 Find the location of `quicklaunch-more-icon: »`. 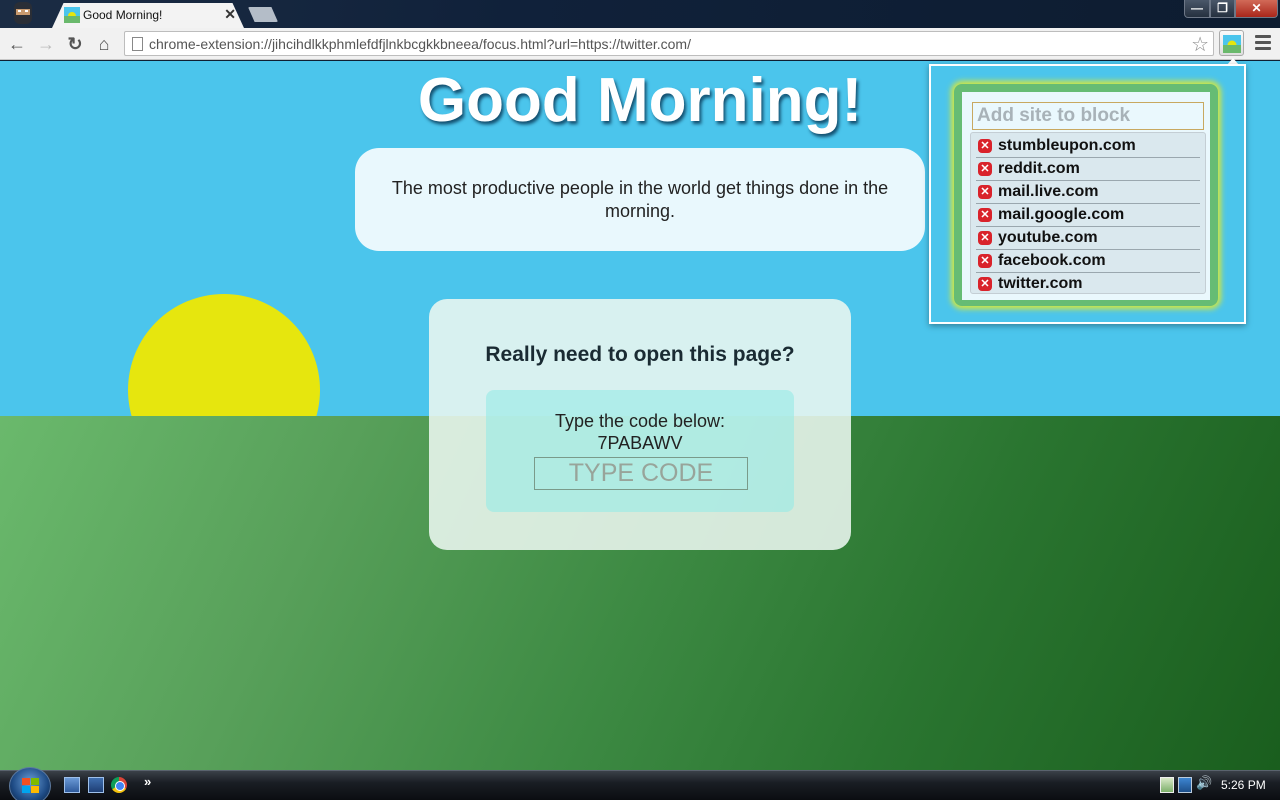

quicklaunch-more-icon: » is located at coordinates (147, 781).